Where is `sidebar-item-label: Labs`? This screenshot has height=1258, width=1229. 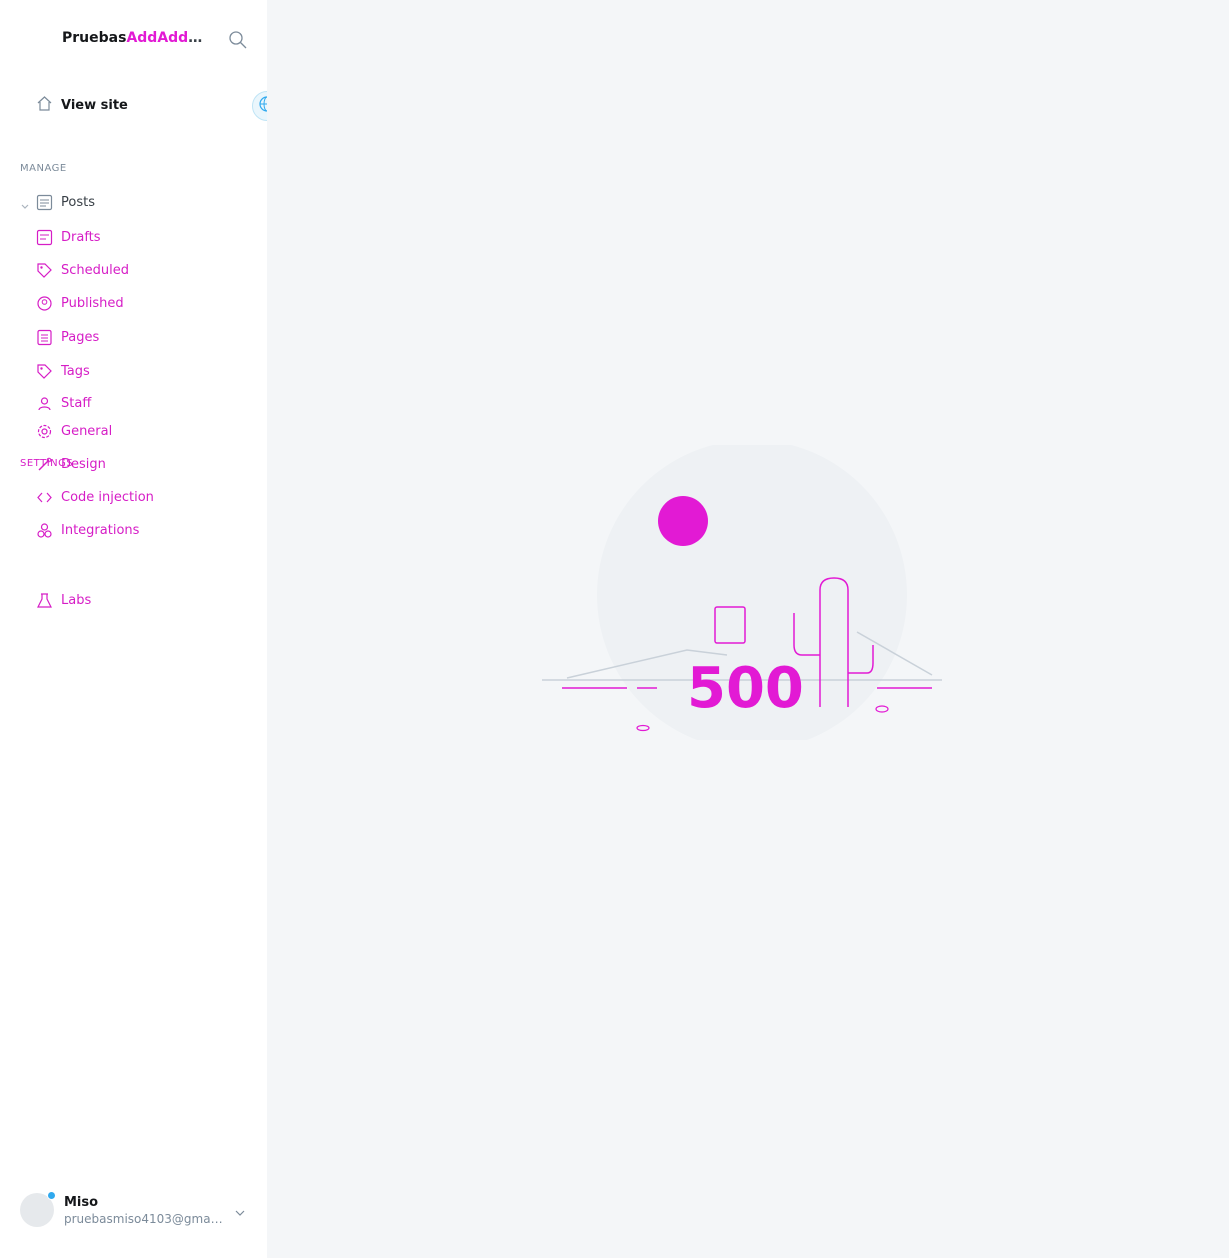 sidebar-item-label: Labs is located at coordinates (76, 600).